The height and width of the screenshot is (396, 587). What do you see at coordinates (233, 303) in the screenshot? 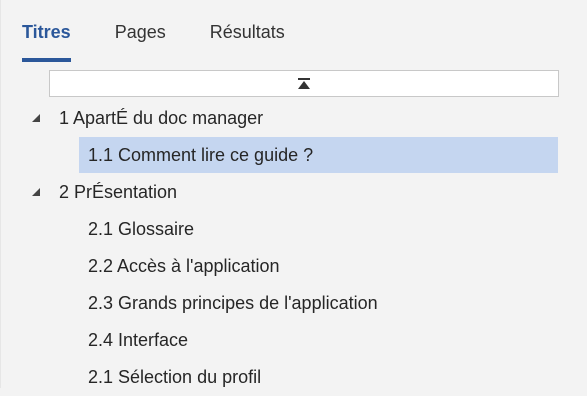
I see `tree-item-label: 2.3 Grands principes de l'application` at bounding box center [233, 303].